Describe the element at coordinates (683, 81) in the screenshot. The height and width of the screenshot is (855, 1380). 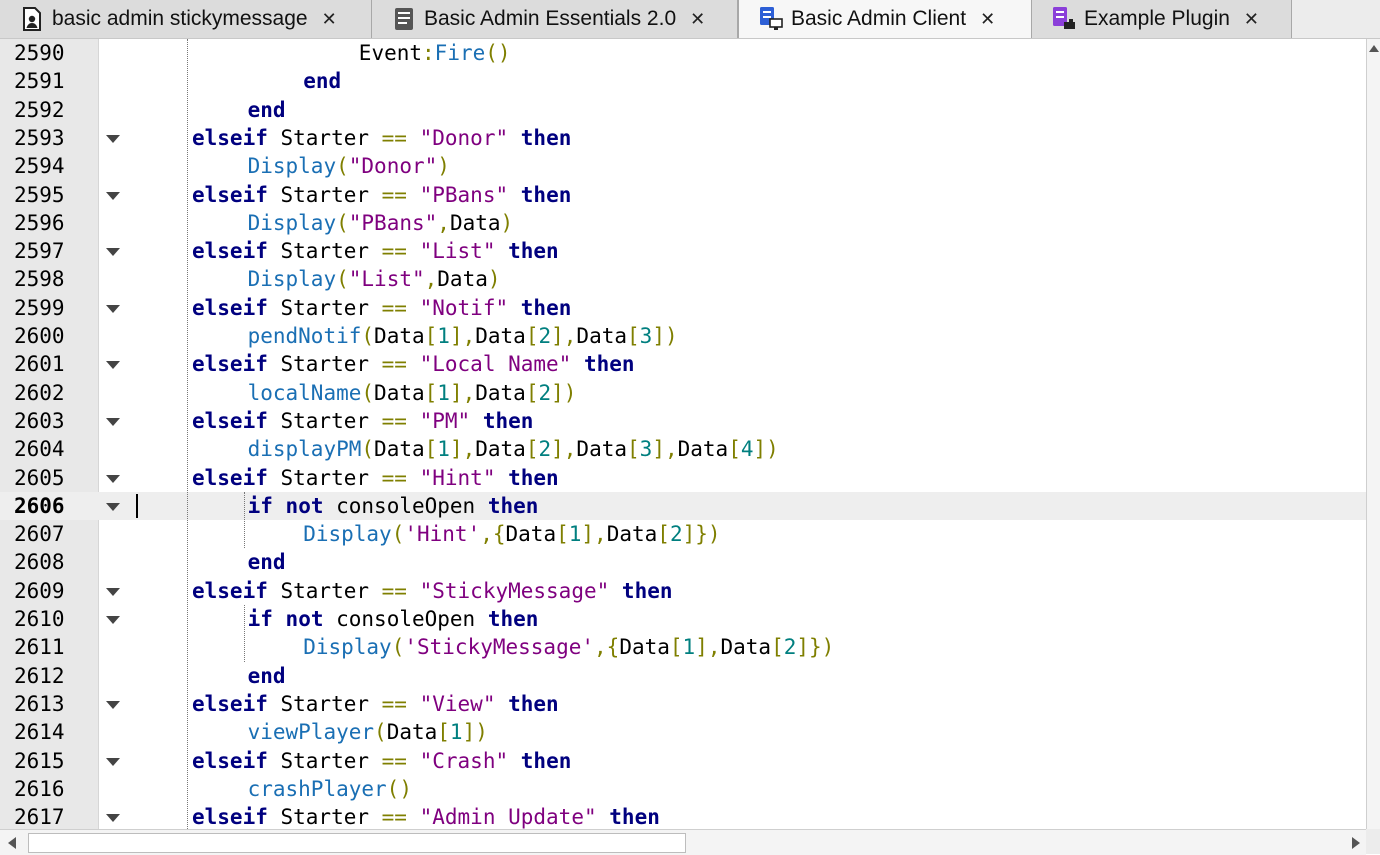
I see `code-line: 2591 end` at that location.